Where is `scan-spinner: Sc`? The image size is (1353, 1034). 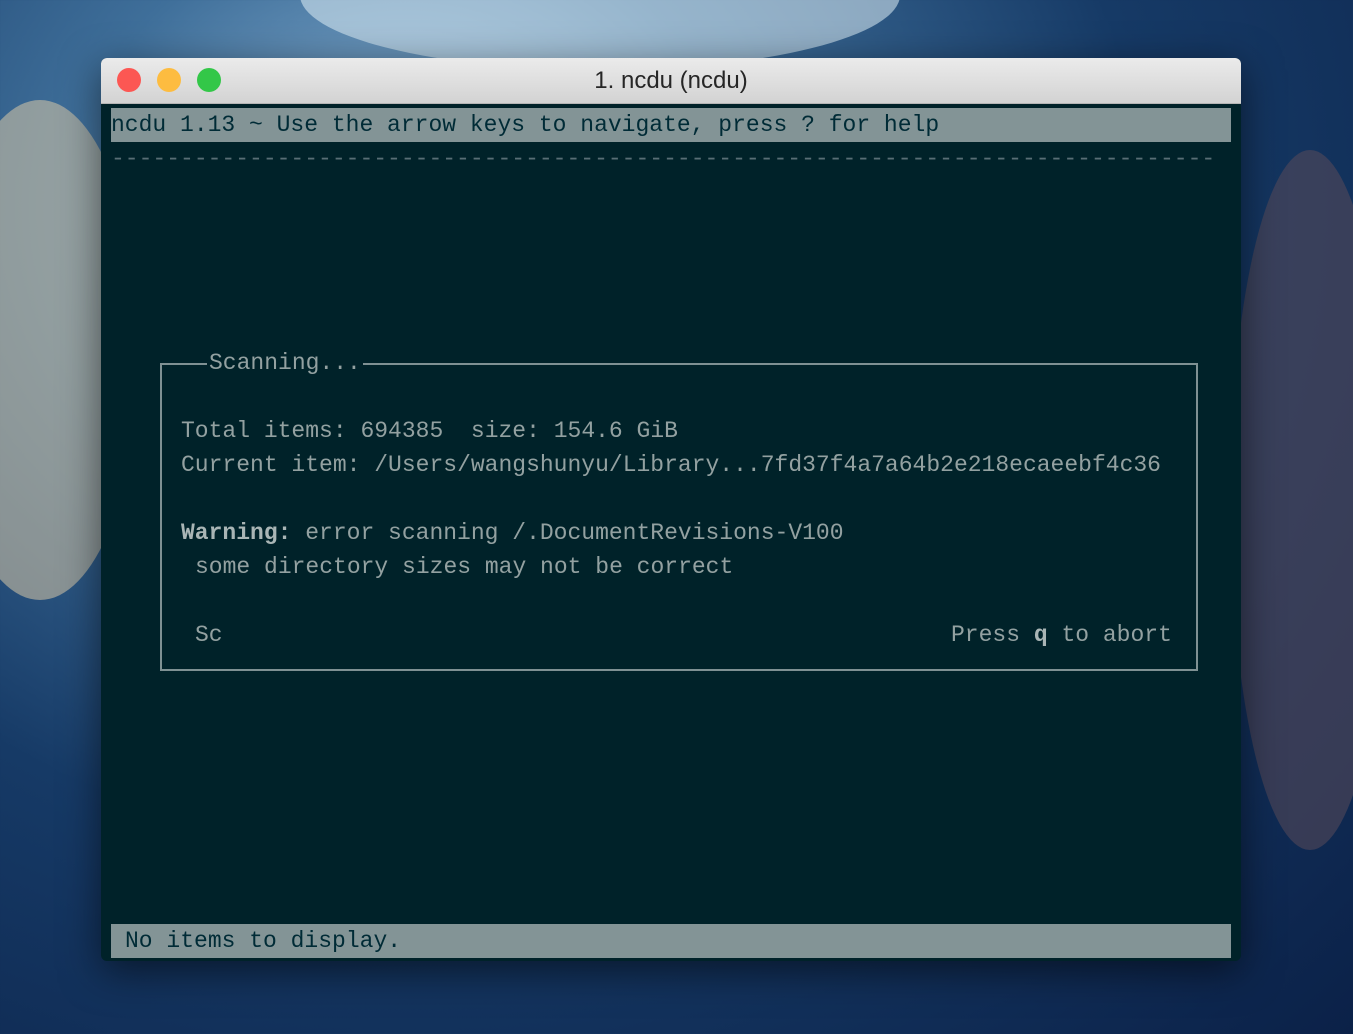 scan-spinner: Sc is located at coordinates (209, 635).